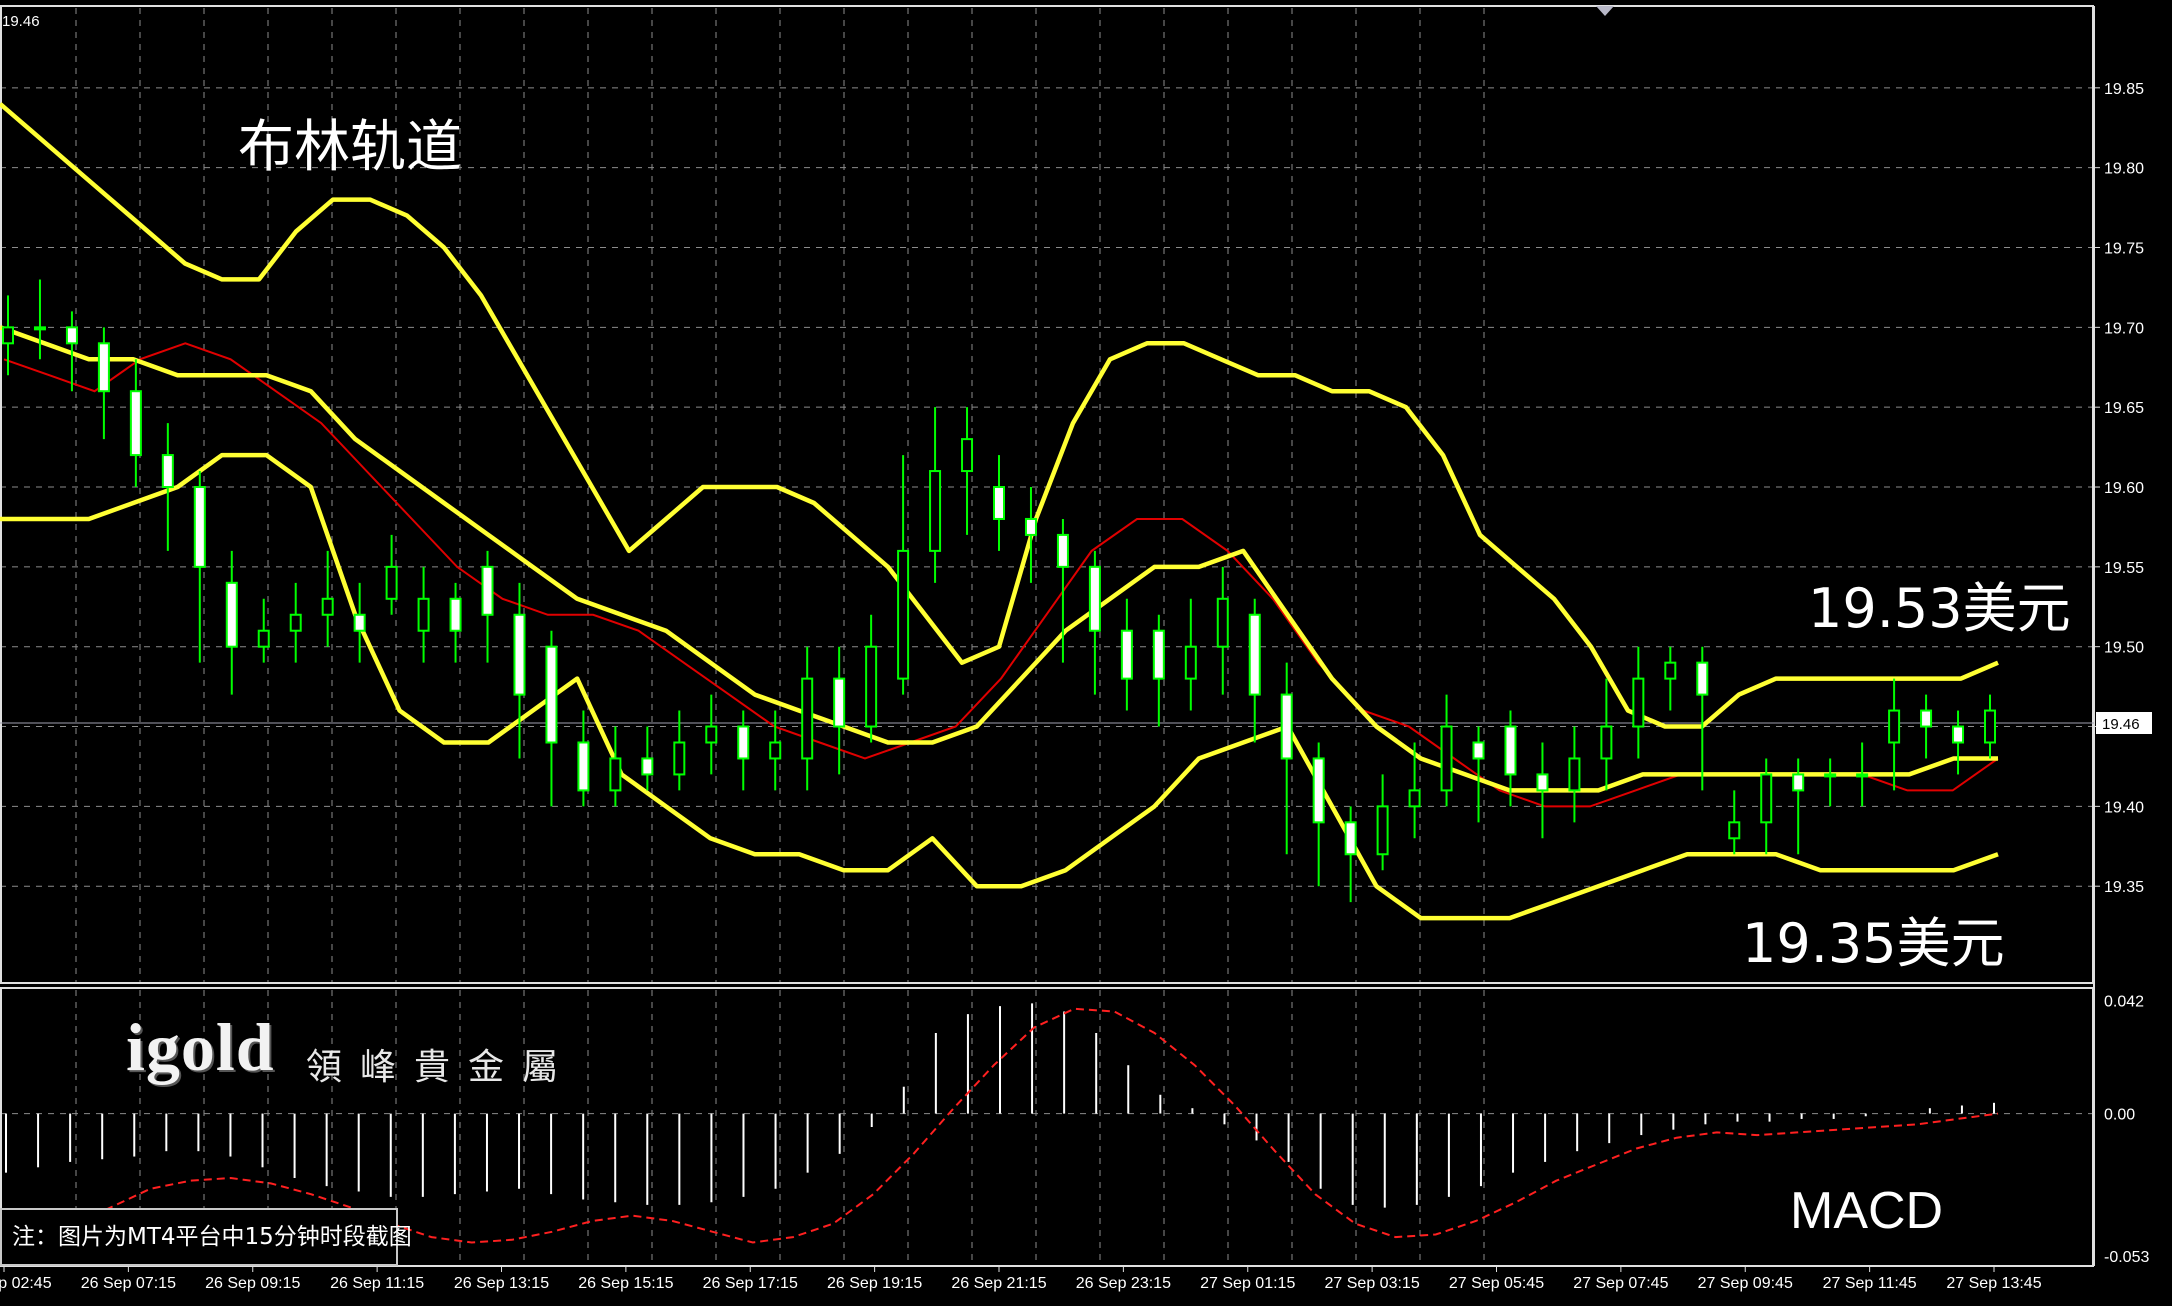 This screenshot has width=2172, height=1306. Describe the element at coordinates (441, 1067) in the screenshot. I see `igold-logo-chinese: 領峰貴金屬` at that location.